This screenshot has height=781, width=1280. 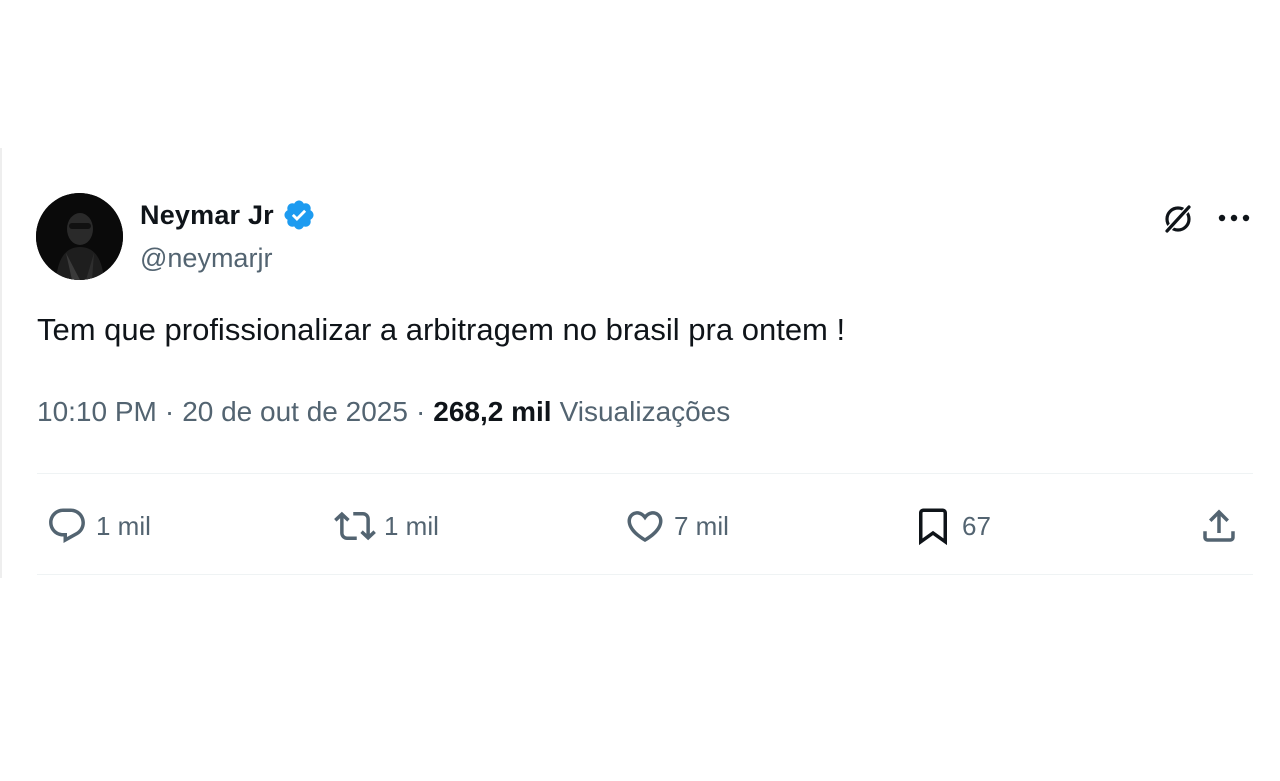 What do you see at coordinates (645, 574) in the screenshot?
I see `divider-bottom` at bounding box center [645, 574].